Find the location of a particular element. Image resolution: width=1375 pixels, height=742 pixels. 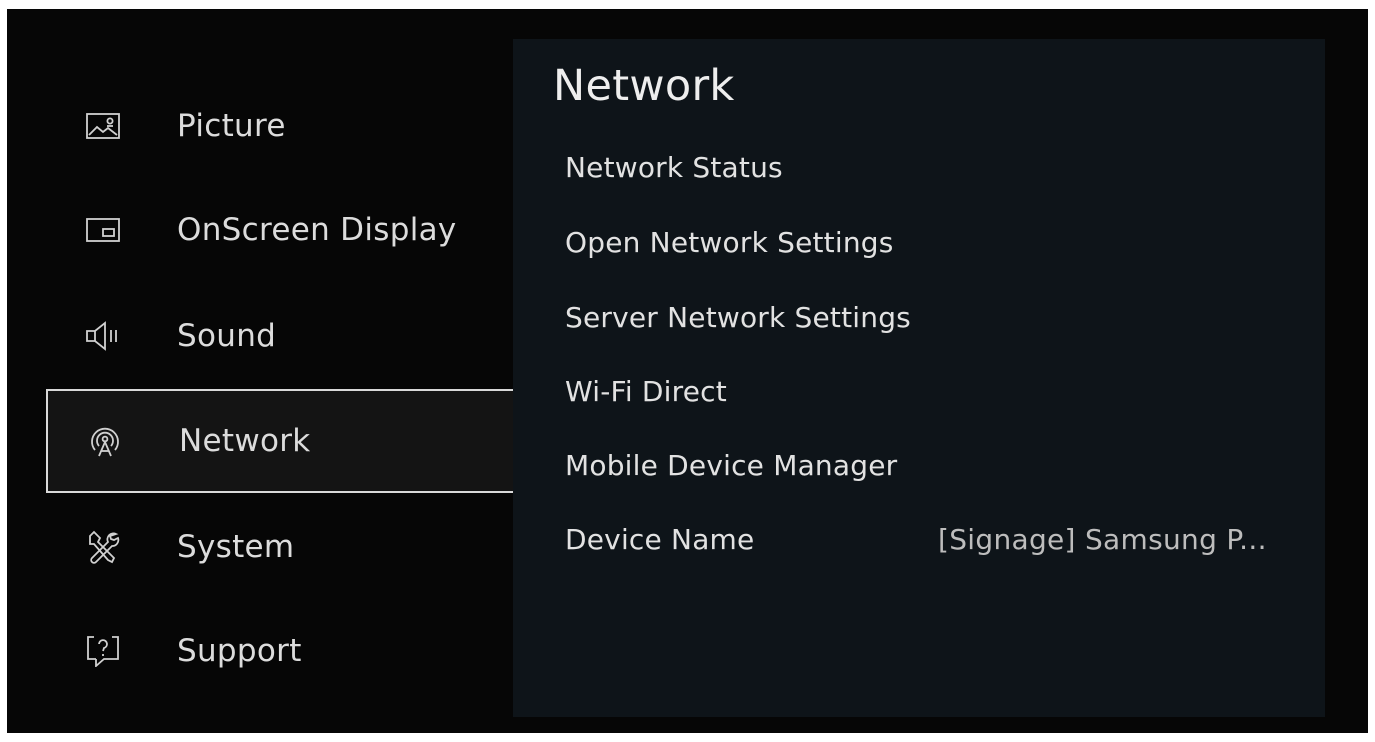

sidebar-item-label: Picture is located at coordinates (231, 126).